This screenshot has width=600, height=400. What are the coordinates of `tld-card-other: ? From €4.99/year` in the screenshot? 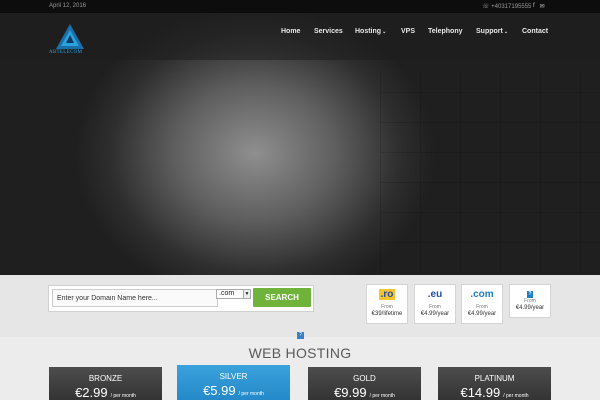 It's located at (530, 301).